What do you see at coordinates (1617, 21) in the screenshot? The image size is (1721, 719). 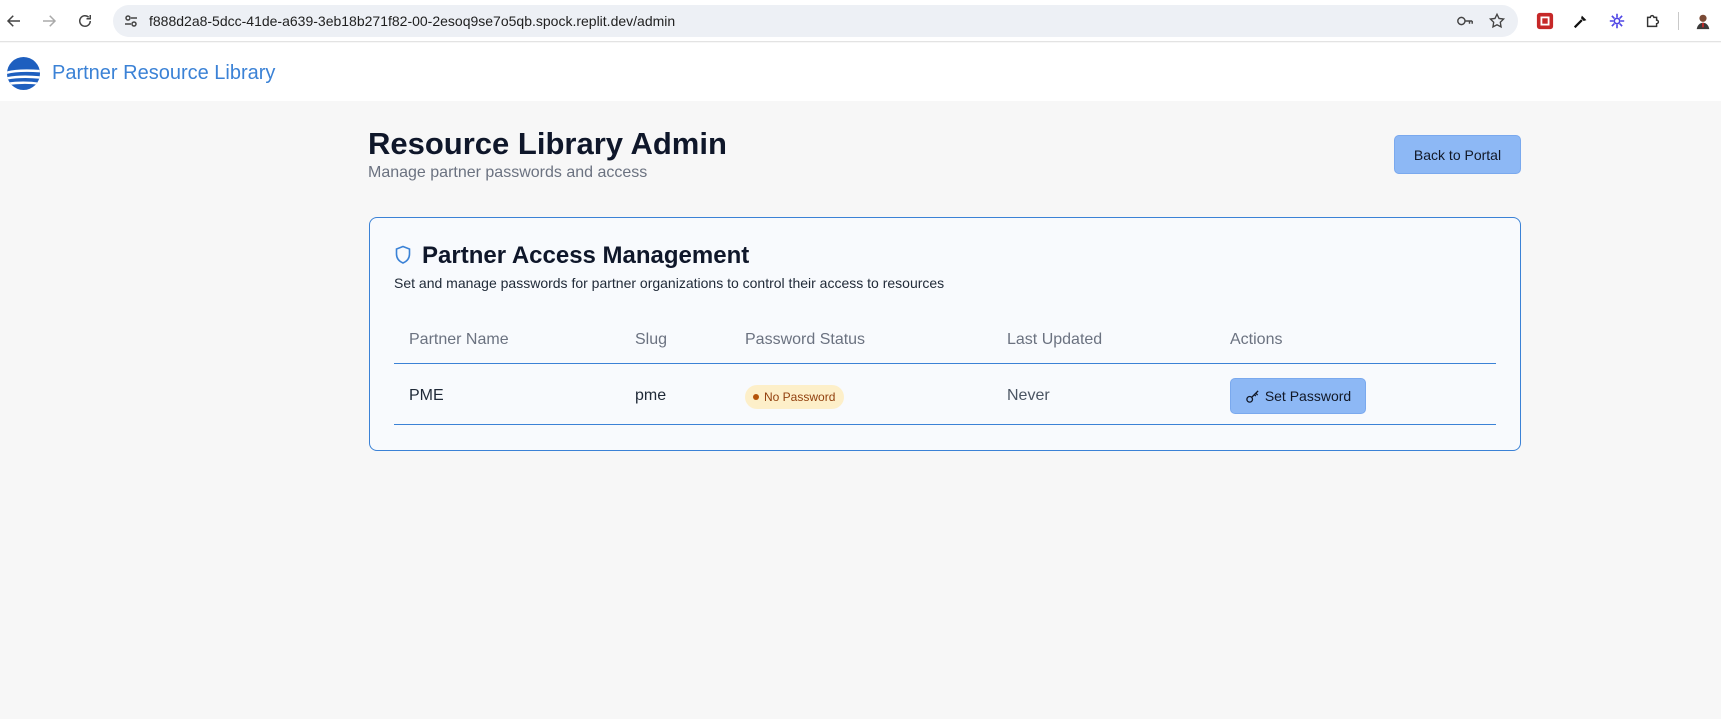 I see `extension-asterisk-icon` at bounding box center [1617, 21].